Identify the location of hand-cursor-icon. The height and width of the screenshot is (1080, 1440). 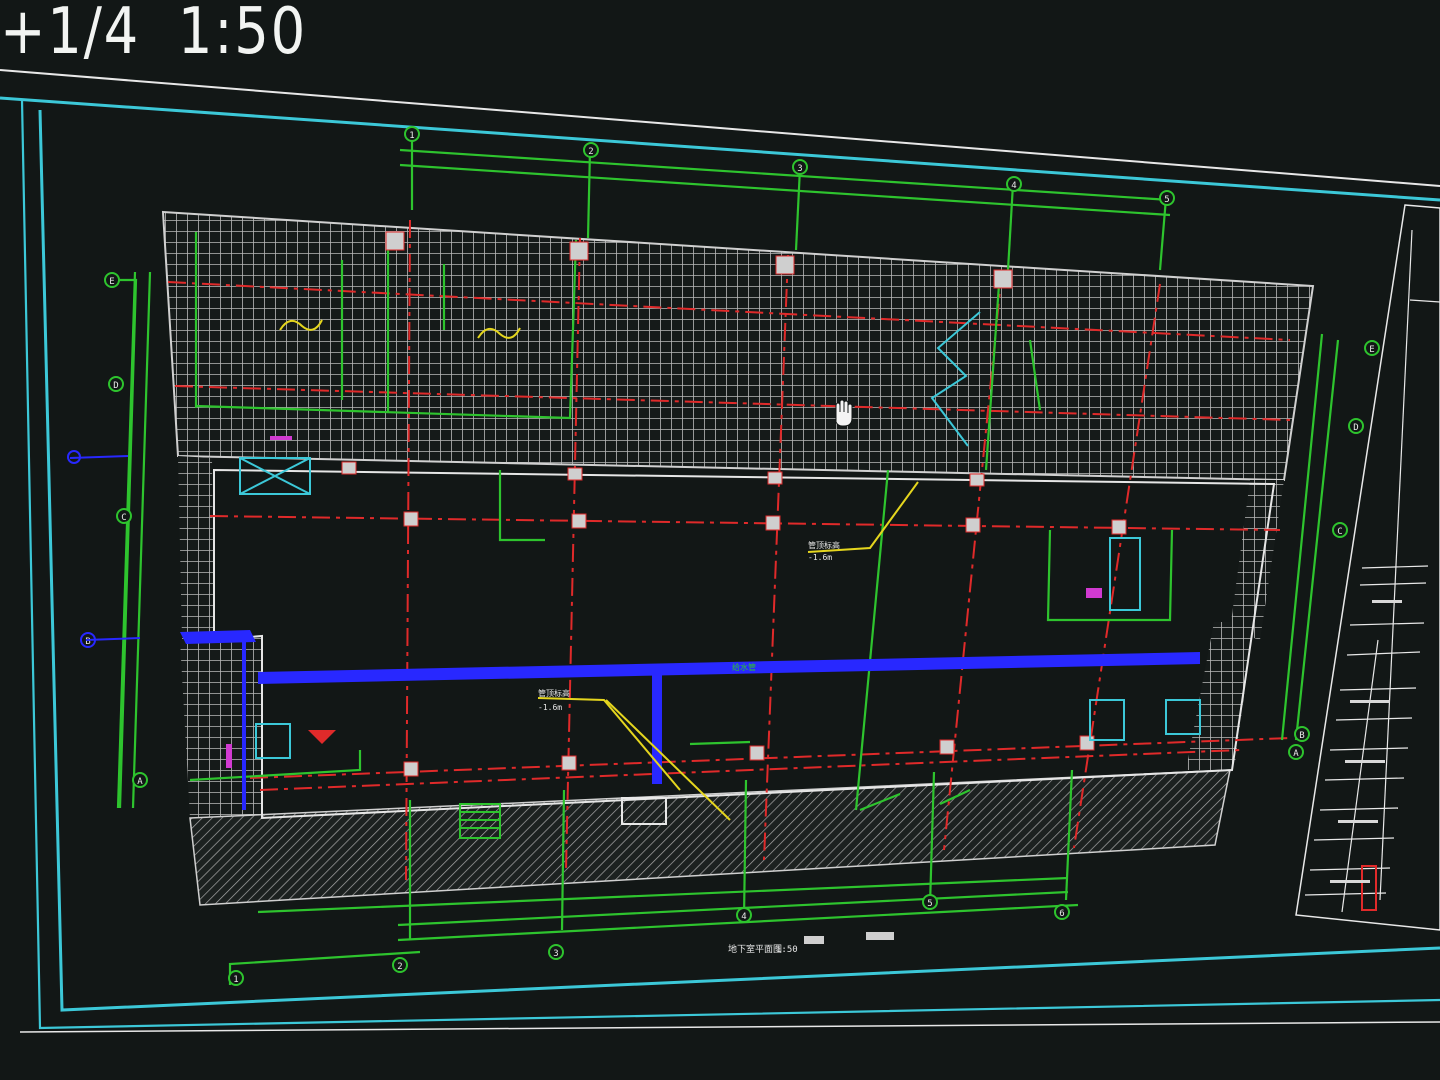
(844, 413).